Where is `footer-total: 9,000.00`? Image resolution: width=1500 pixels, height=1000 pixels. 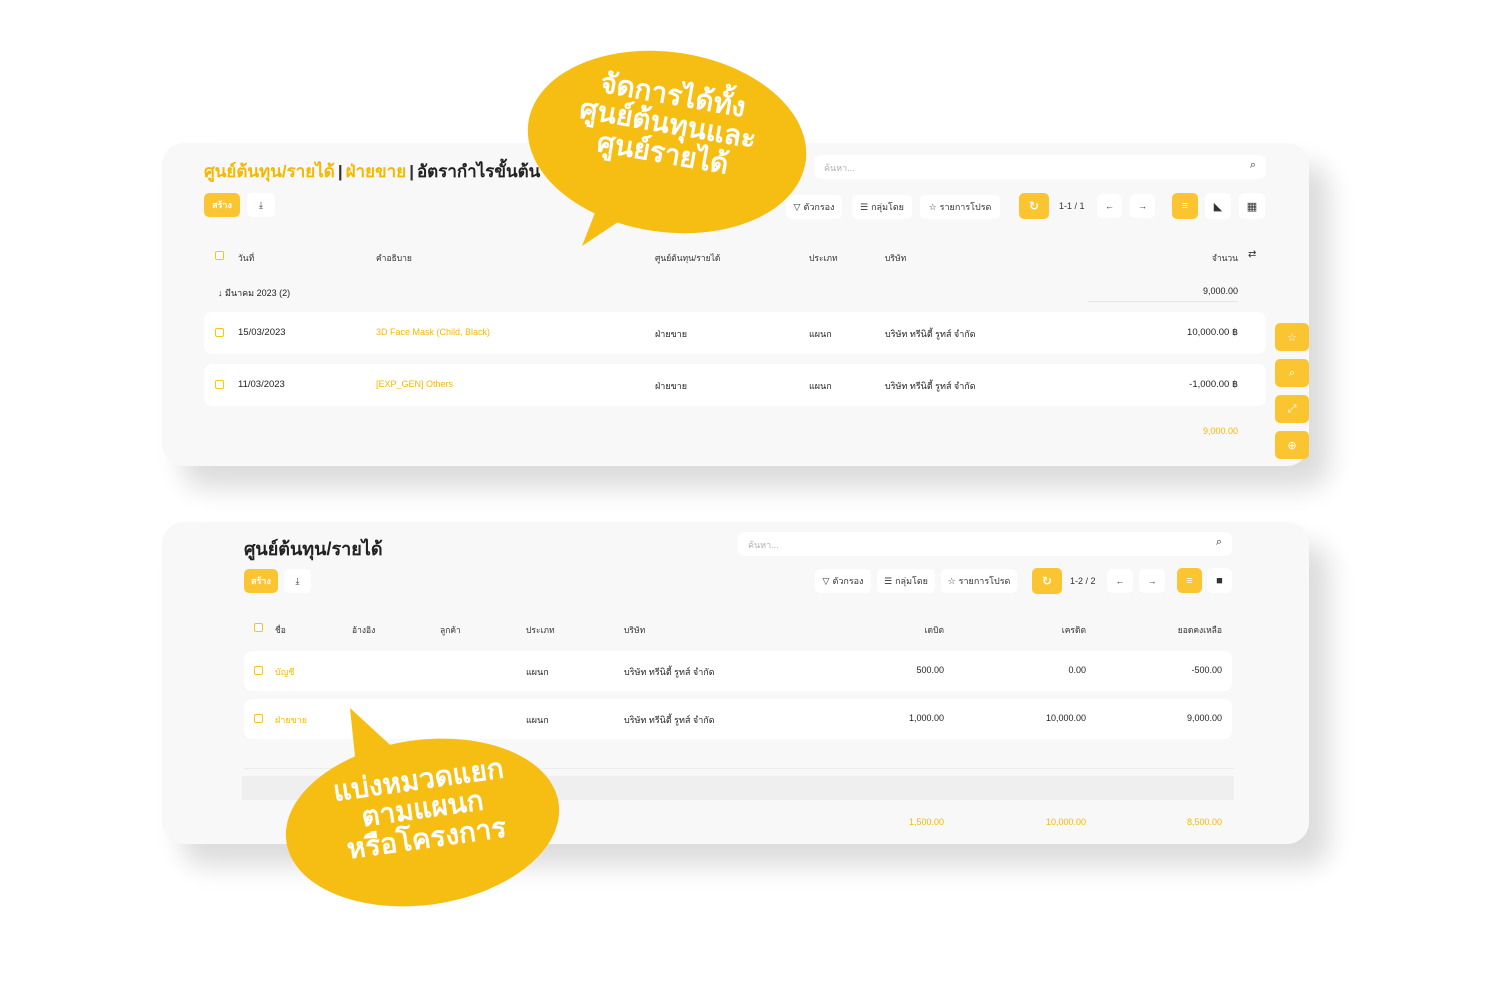
footer-total: 9,000.00 is located at coordinates (1220, 431).